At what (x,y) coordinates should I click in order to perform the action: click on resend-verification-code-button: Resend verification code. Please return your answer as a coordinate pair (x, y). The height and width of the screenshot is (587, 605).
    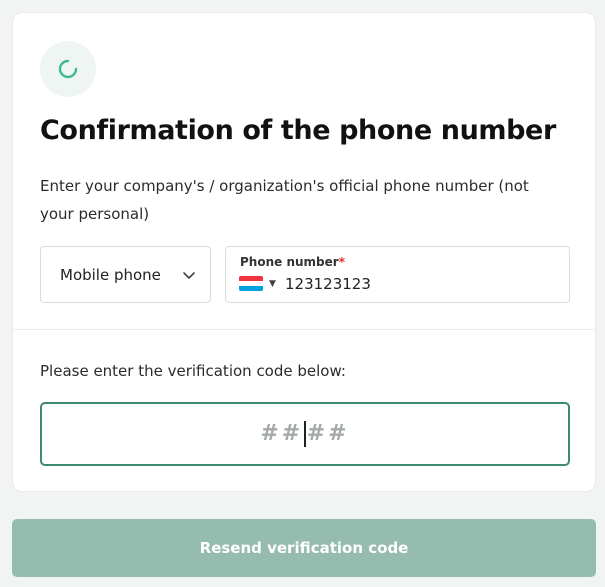
    Looking at the image, I should click on (304, 548).